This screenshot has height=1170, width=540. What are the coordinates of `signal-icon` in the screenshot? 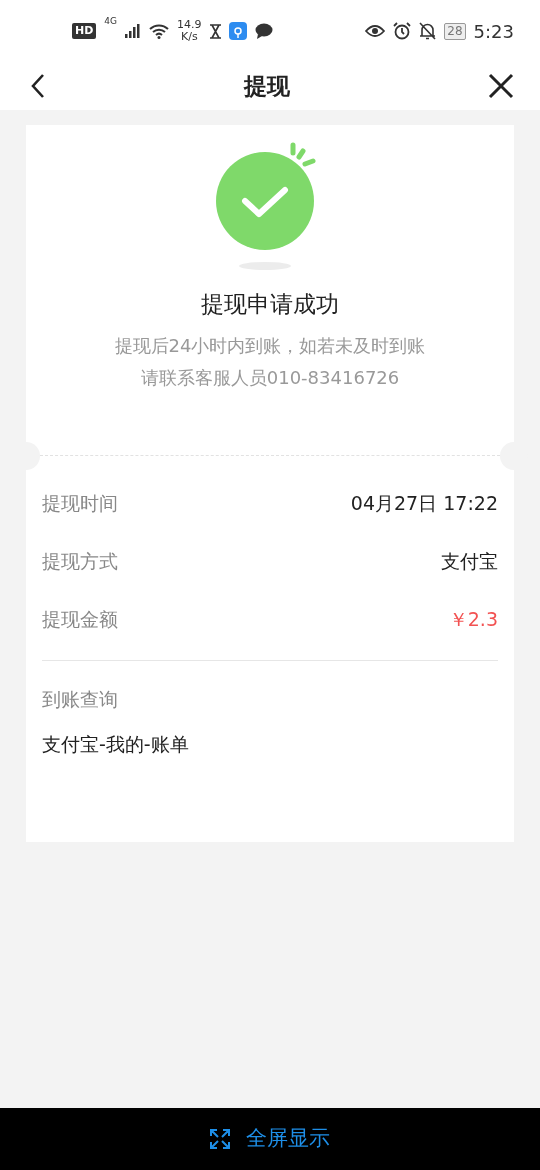 It's located at (133, 31).